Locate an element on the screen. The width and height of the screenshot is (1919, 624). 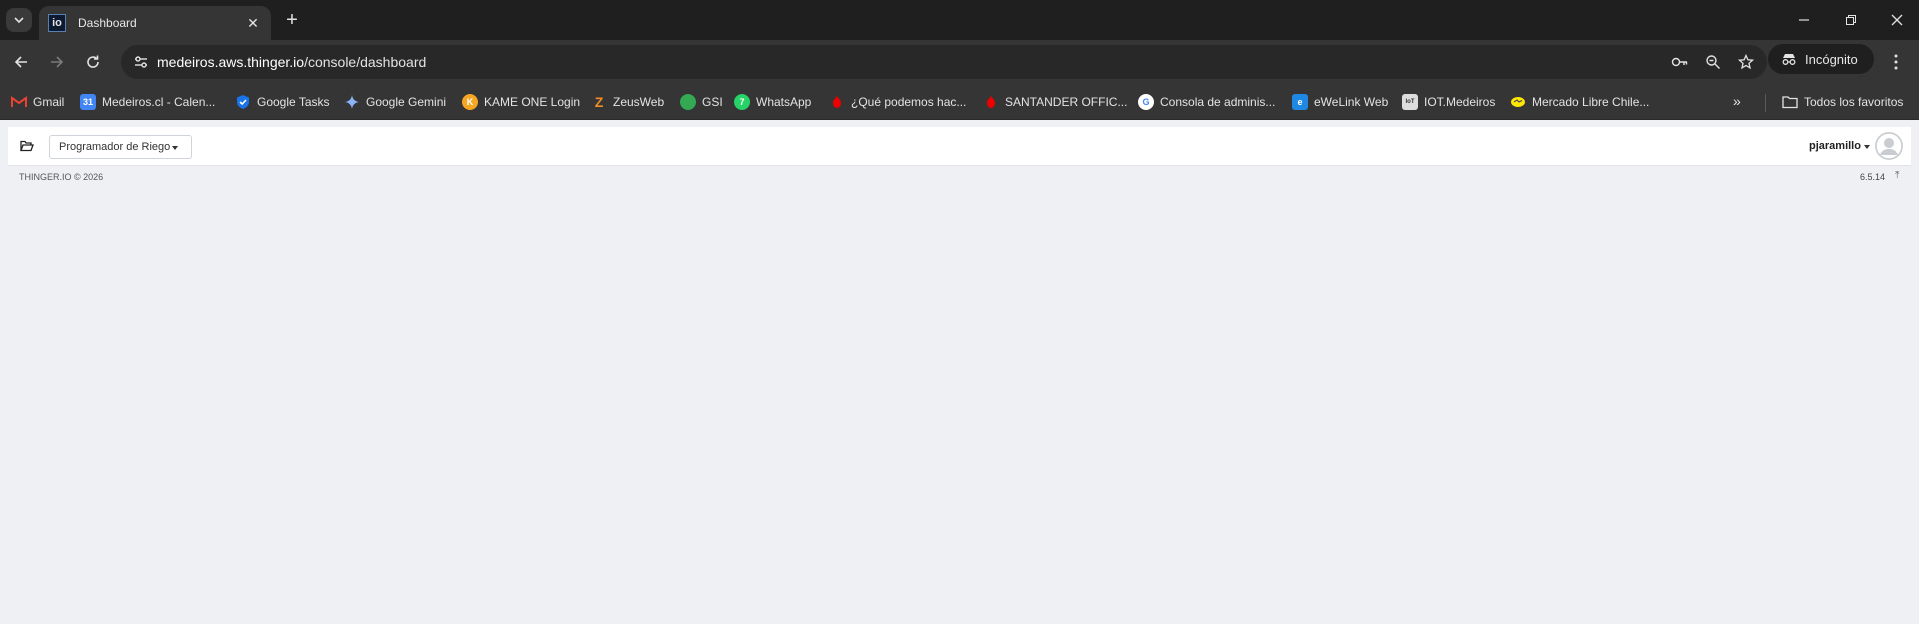
all-bookmarks-folder: Todos los favoritos is located at coordinates (1842, 102).